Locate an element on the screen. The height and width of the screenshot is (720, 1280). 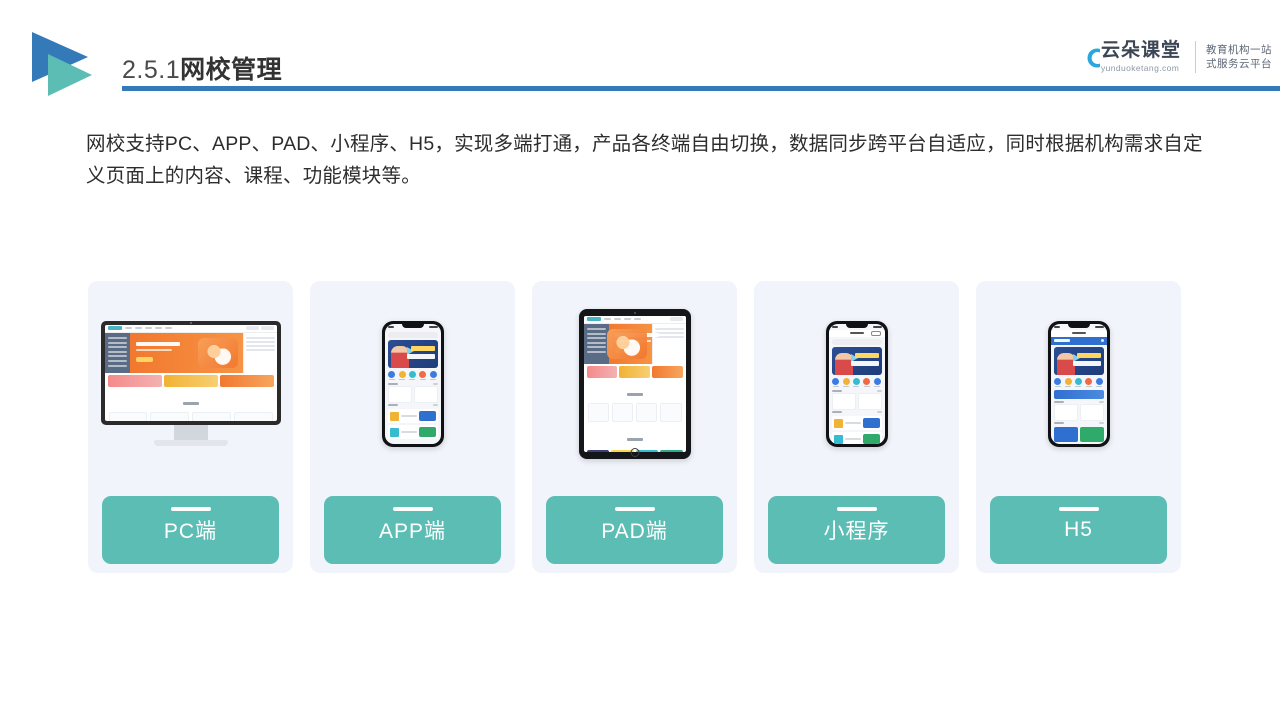
webcam-dot-icon is located at coordinates (190, 323).